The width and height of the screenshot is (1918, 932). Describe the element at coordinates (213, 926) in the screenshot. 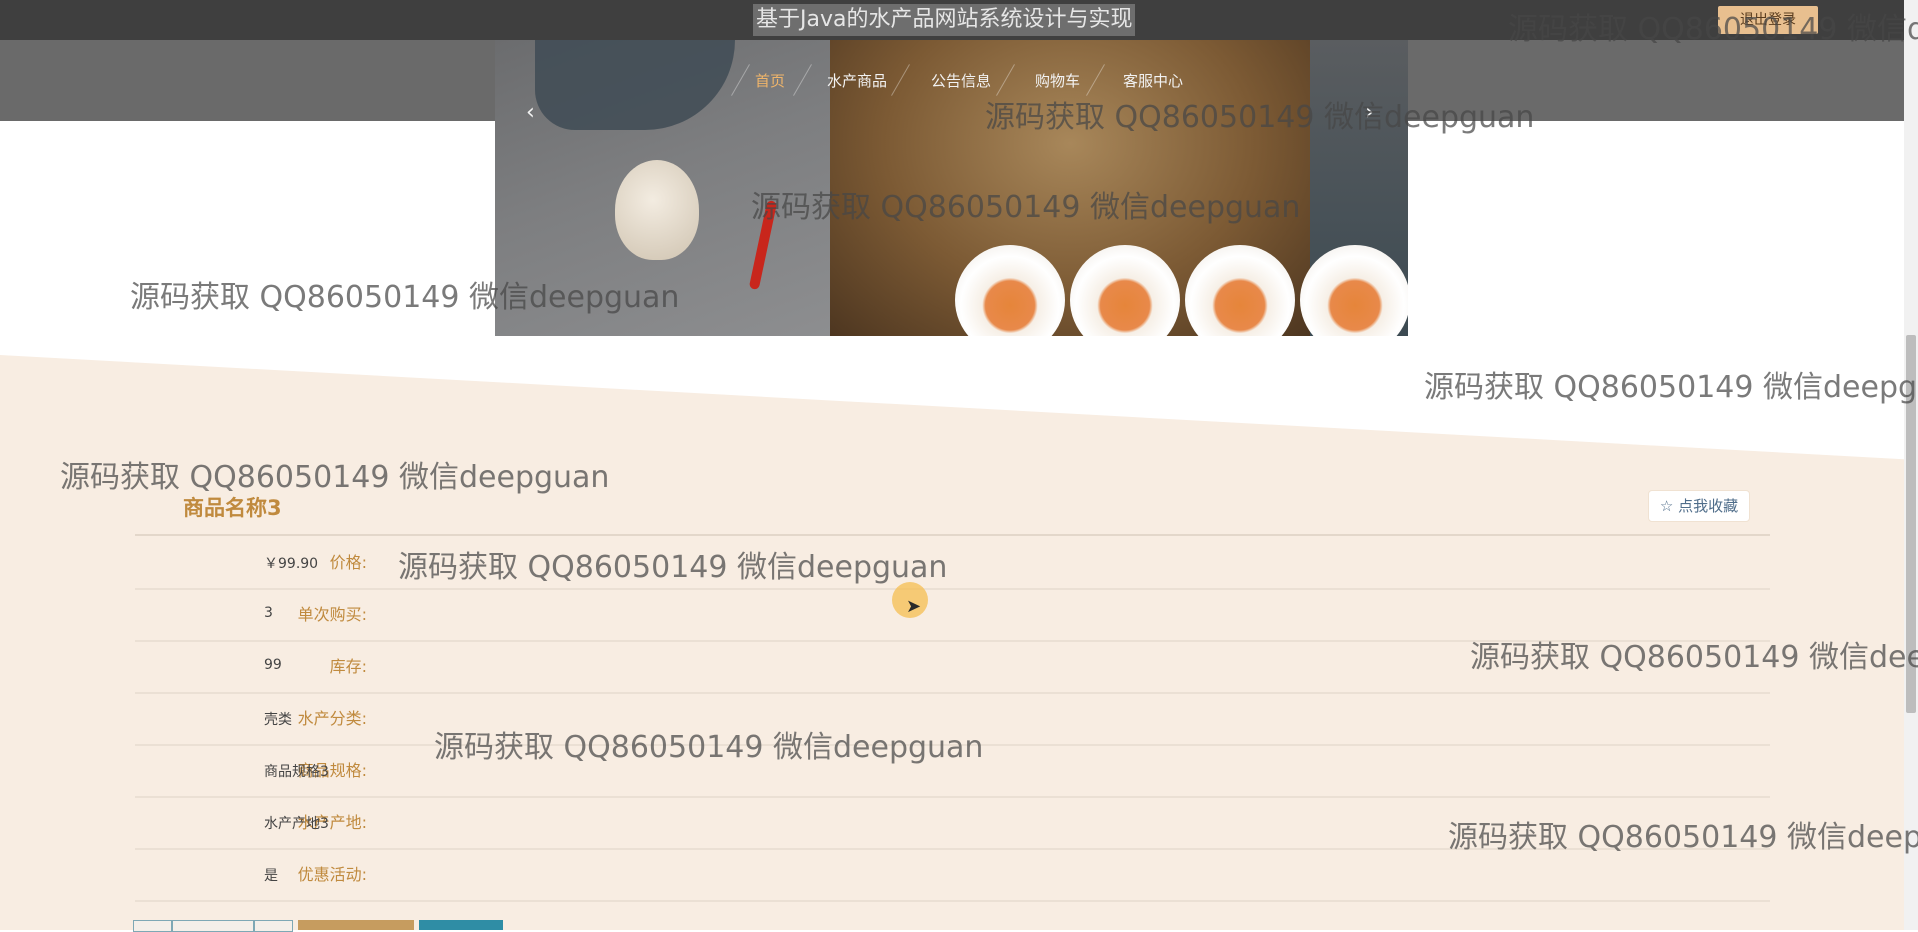

I see `quantity-input` at that location.